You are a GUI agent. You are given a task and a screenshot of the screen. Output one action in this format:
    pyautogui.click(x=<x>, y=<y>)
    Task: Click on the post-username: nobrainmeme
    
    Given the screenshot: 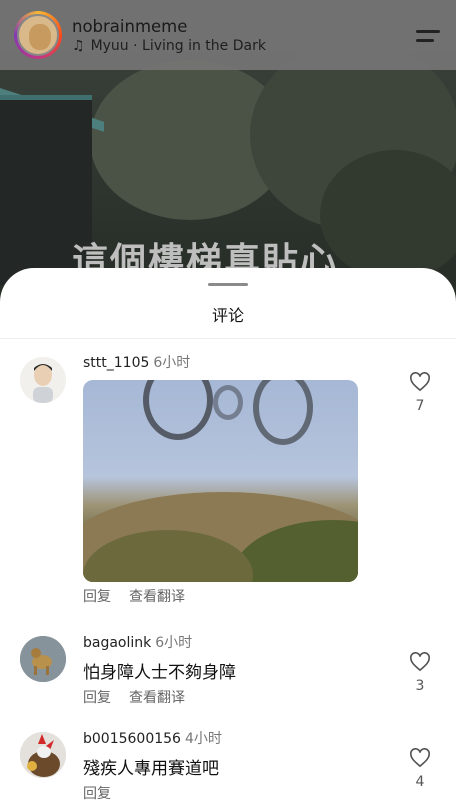 What is the action you would take?
    pyautogui.click(x=169, y=26)
    